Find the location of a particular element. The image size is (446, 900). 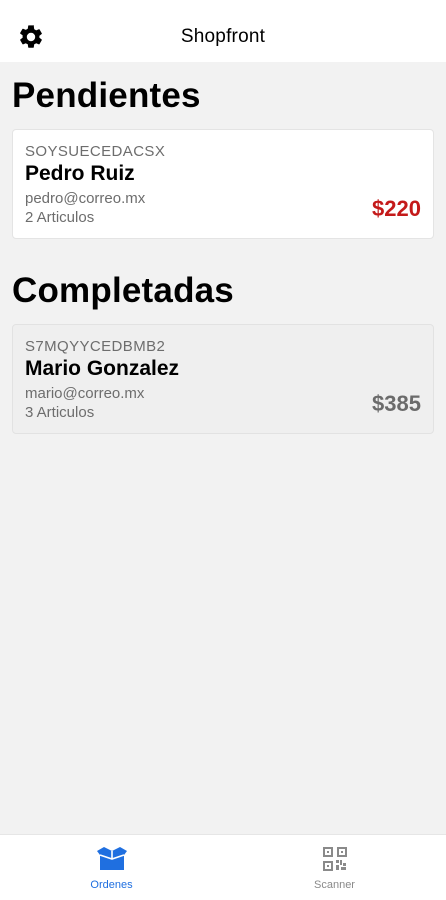

order-total: $385 is located at coordinates (396, 403).